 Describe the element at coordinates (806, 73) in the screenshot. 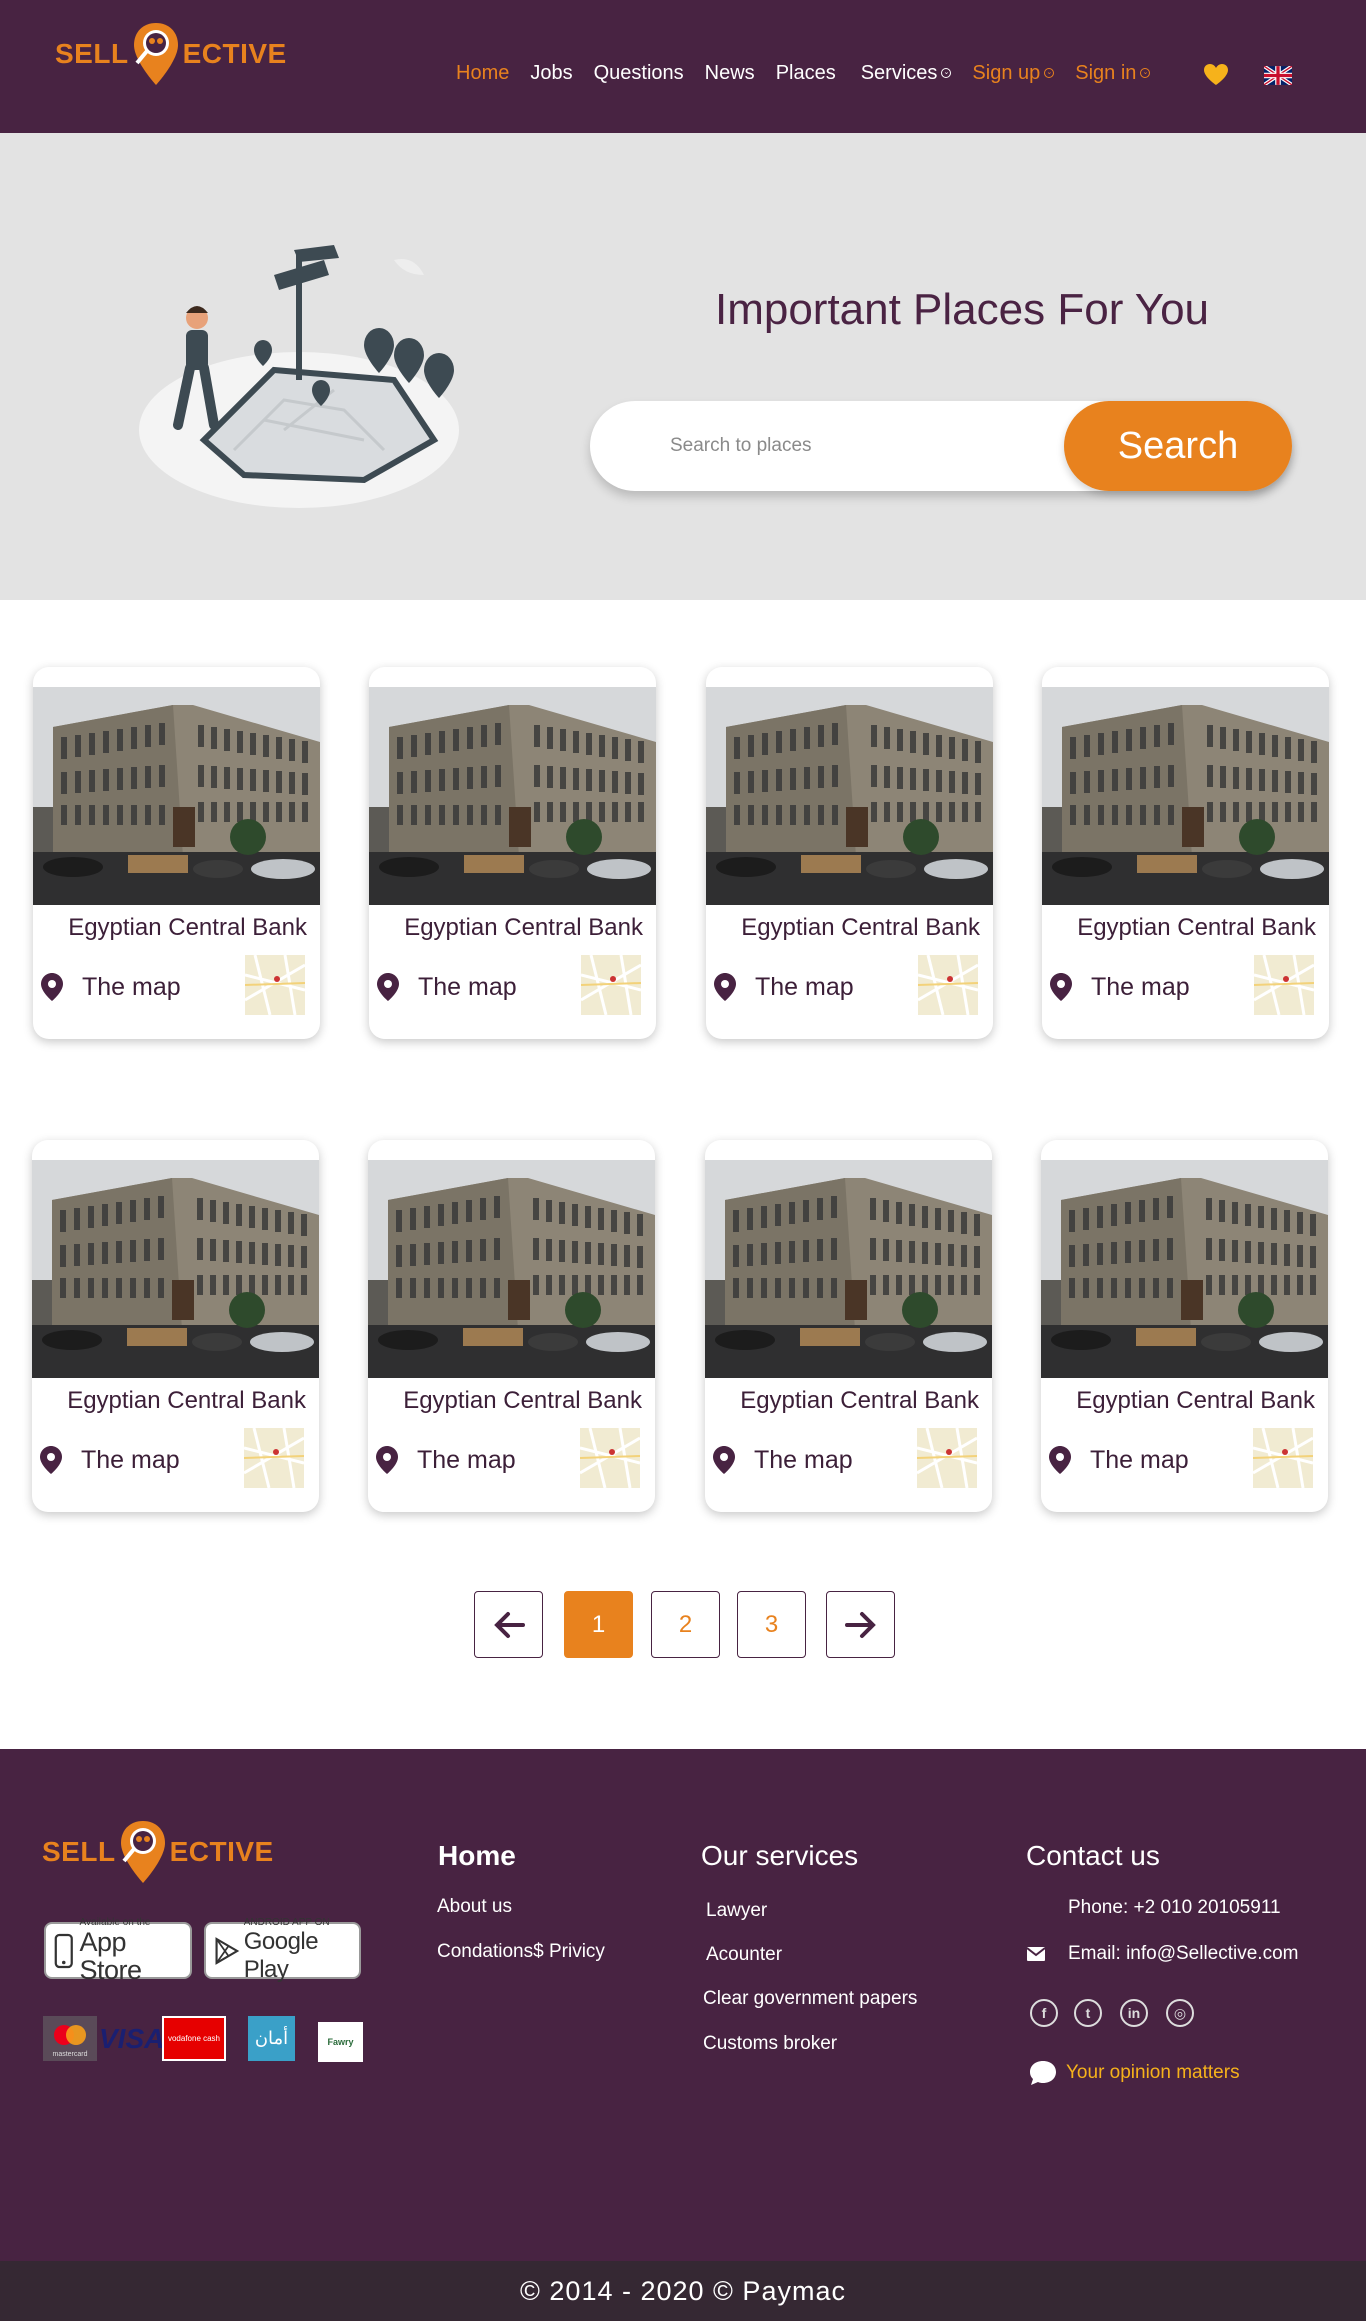

I see `nav-places: Places` at that location.